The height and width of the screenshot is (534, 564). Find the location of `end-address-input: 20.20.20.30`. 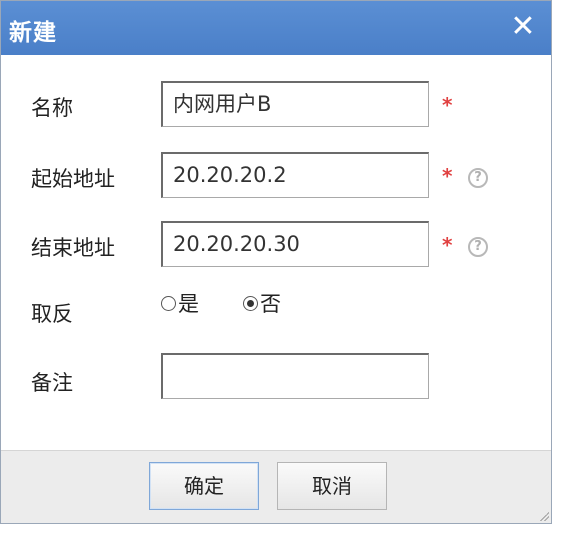

end-address-input: 20.20.20.30 is located at coordinates (295, 244).